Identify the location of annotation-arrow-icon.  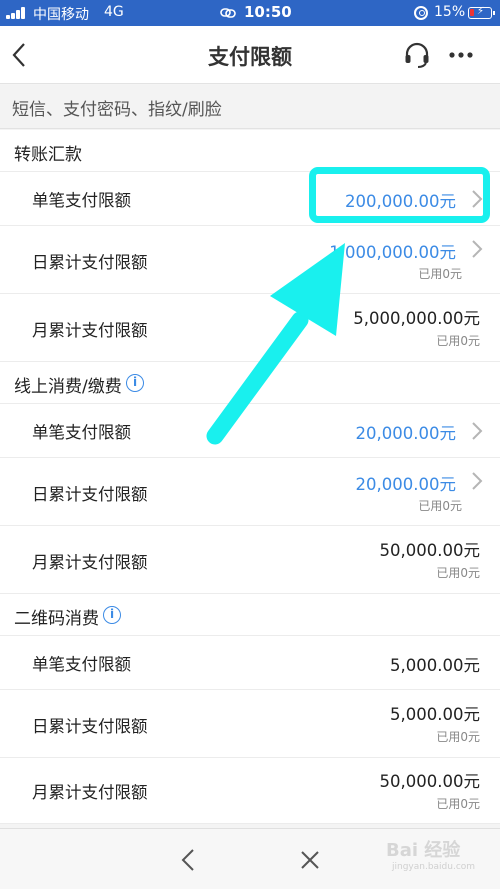
(275, 344).